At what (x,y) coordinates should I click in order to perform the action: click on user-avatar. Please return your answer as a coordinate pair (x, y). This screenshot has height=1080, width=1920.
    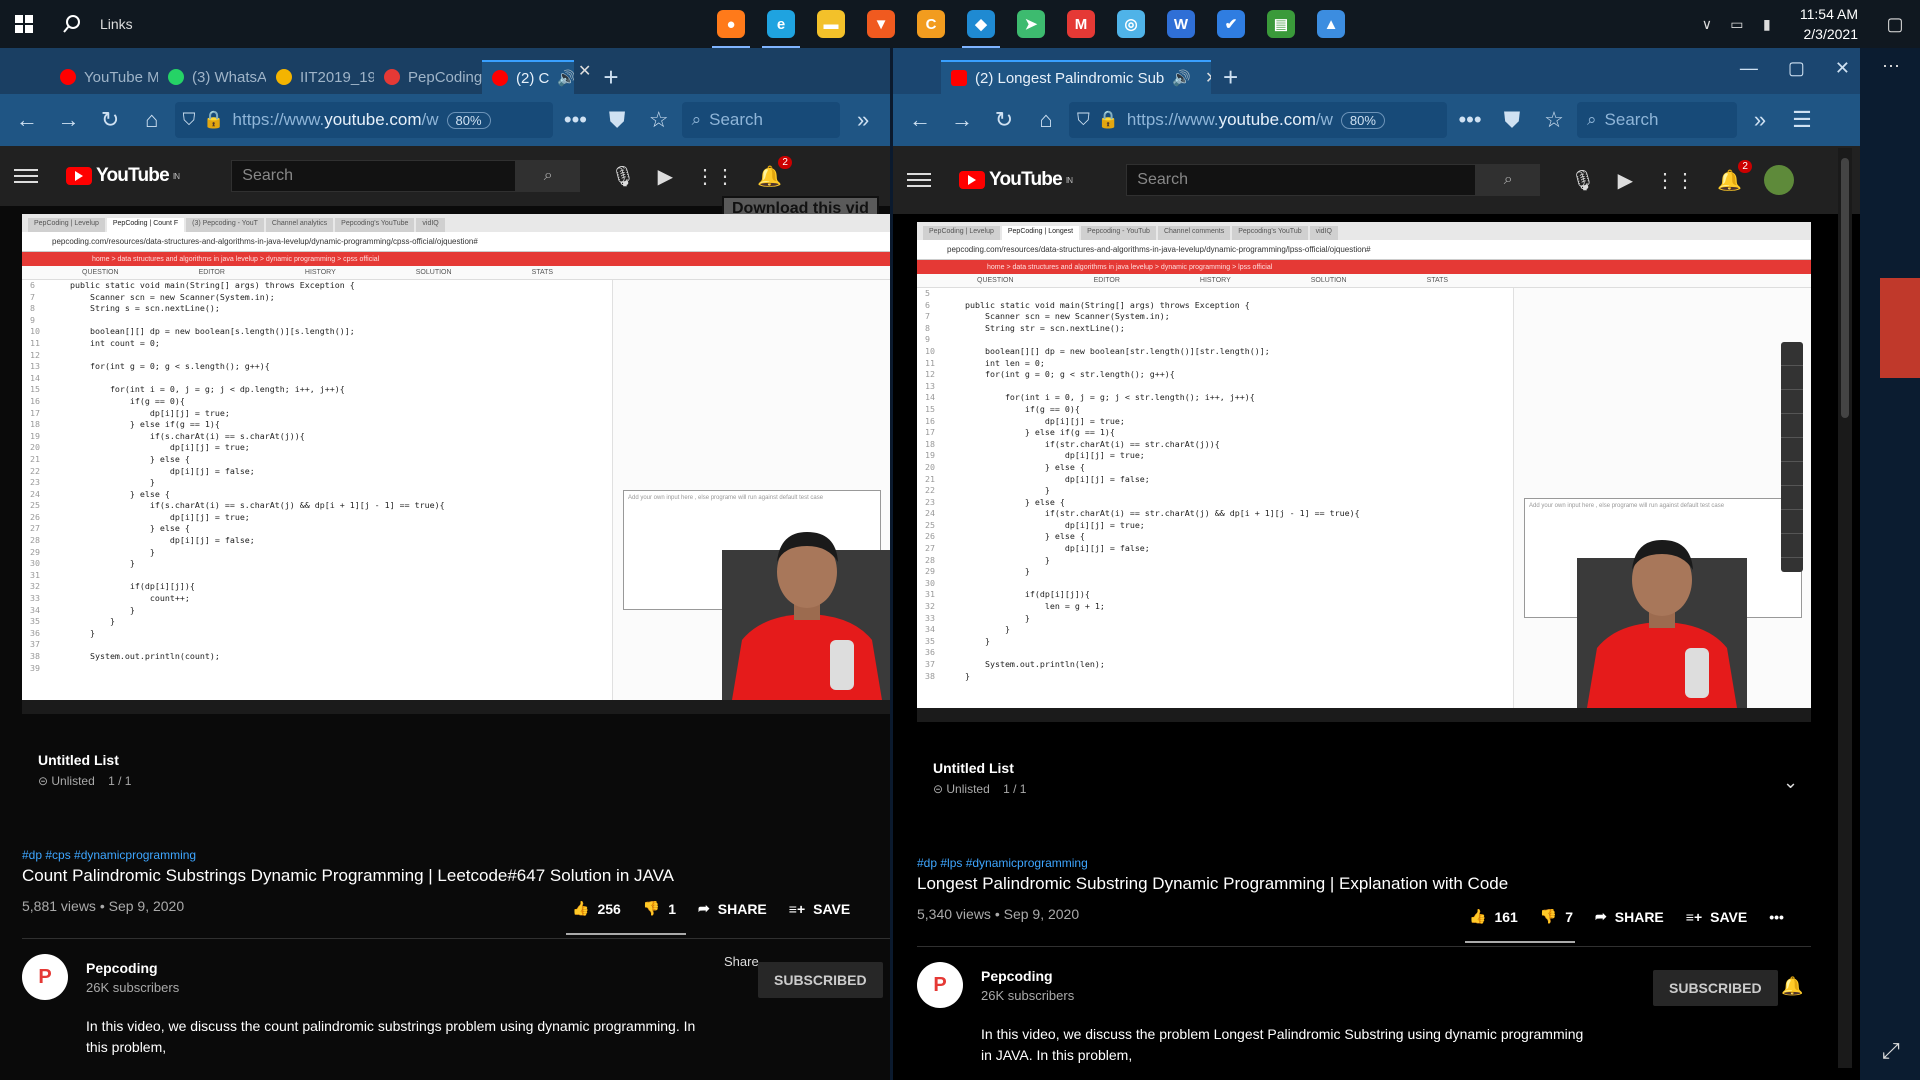
    Looking at the image, I should click on (1778, 180).